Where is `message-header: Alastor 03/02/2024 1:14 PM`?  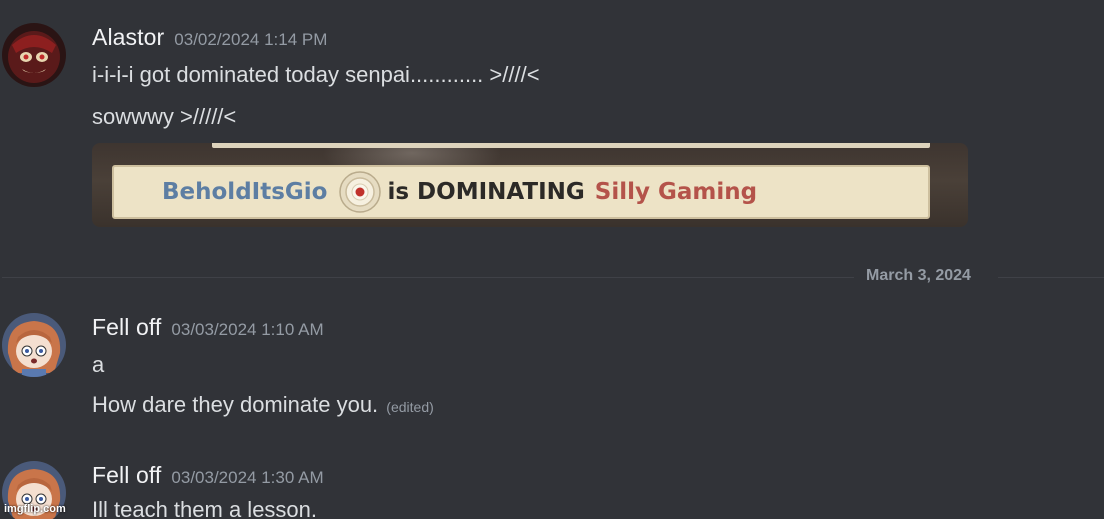 message-header: Alastor 03/02/2024 1:14 PM is located at coordinates (209, 37).